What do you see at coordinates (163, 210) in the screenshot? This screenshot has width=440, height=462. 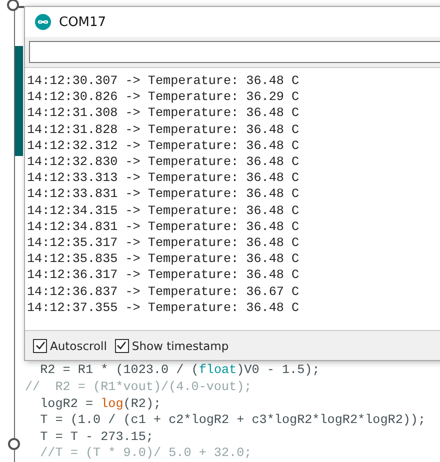 I see `output-line: 14:12:34.315 -> Temperature: 36.48 C` at bounding box center [163, 210].